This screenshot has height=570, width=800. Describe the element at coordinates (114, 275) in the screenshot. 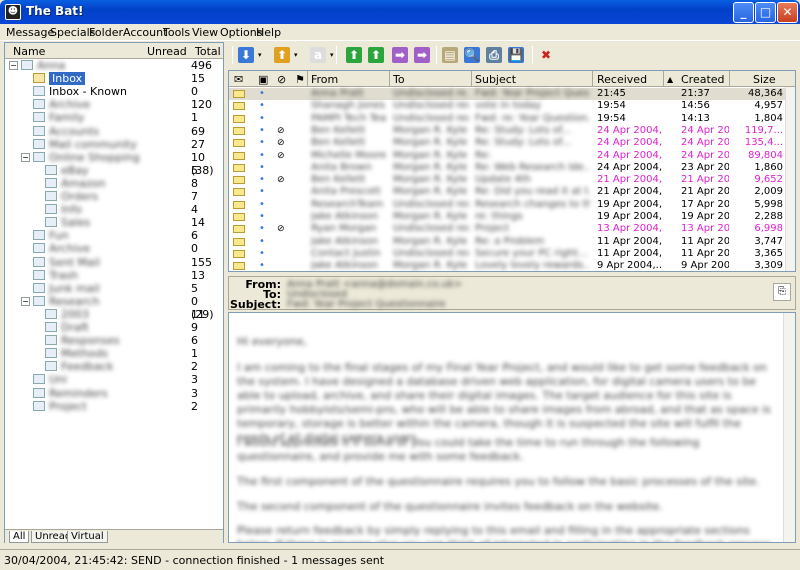

I see `folder-row: Trash 13` at that location.